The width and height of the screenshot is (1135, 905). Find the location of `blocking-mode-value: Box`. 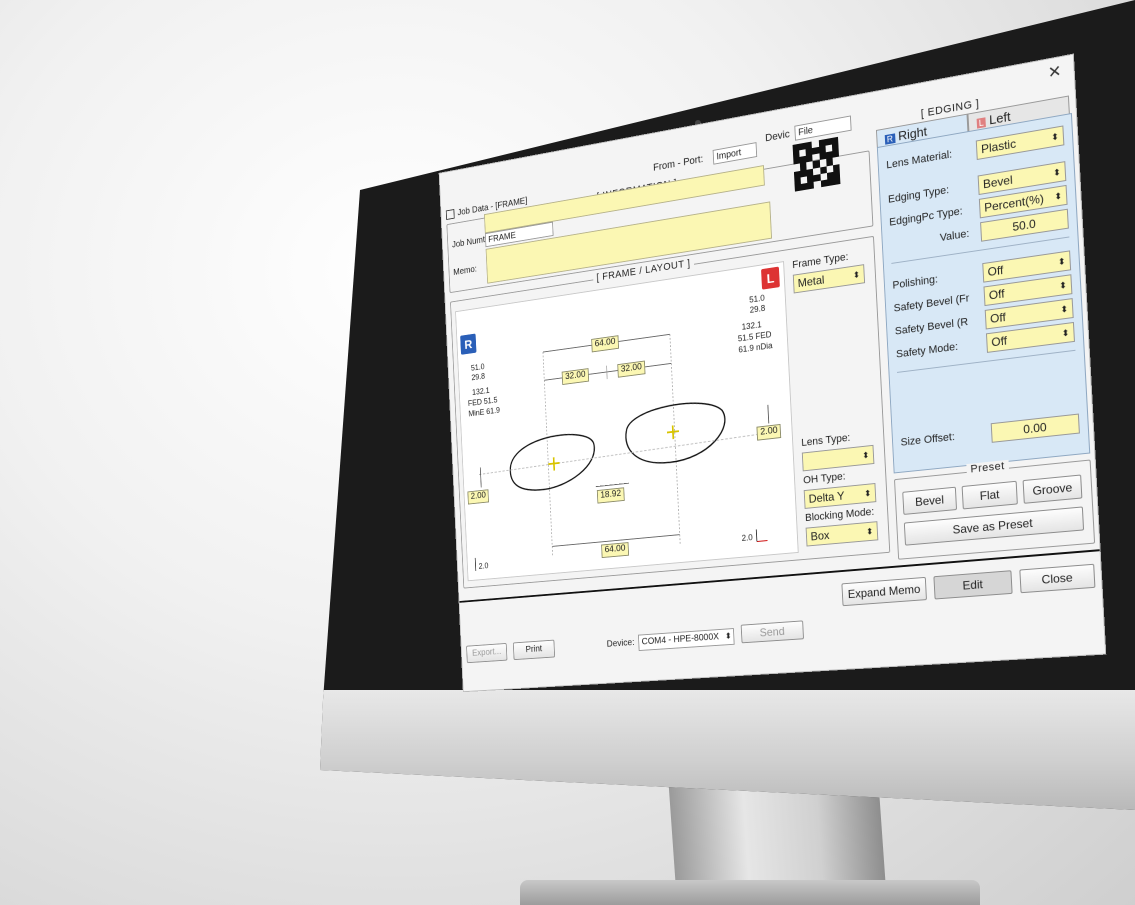

blocking-mode-value: Box is located at coordinates (820, 536).